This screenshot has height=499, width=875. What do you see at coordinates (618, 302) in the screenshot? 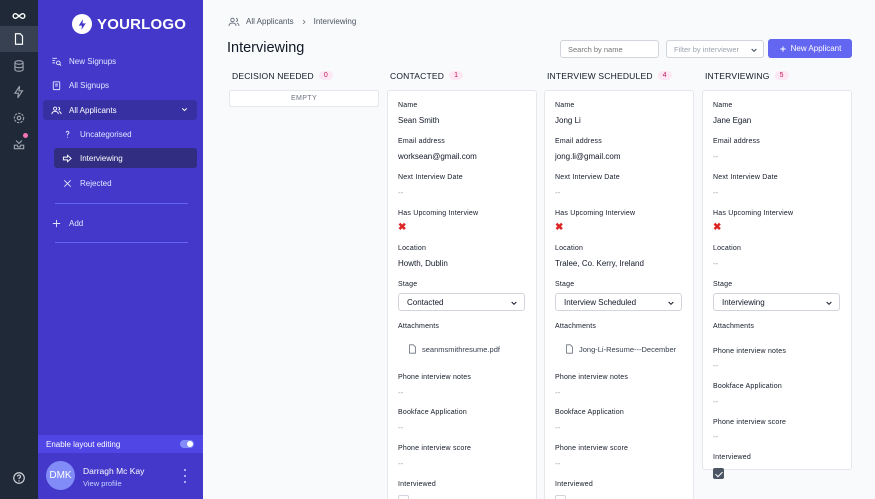
I see `stage-select: Interview Scheduled` at bounding box center [618, 302].